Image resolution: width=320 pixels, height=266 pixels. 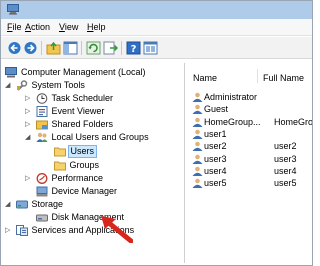 What do you see at coordinates (231, 97) in the screenshot?
I see `user-name: Administrator` at bounding box center [231, 97].